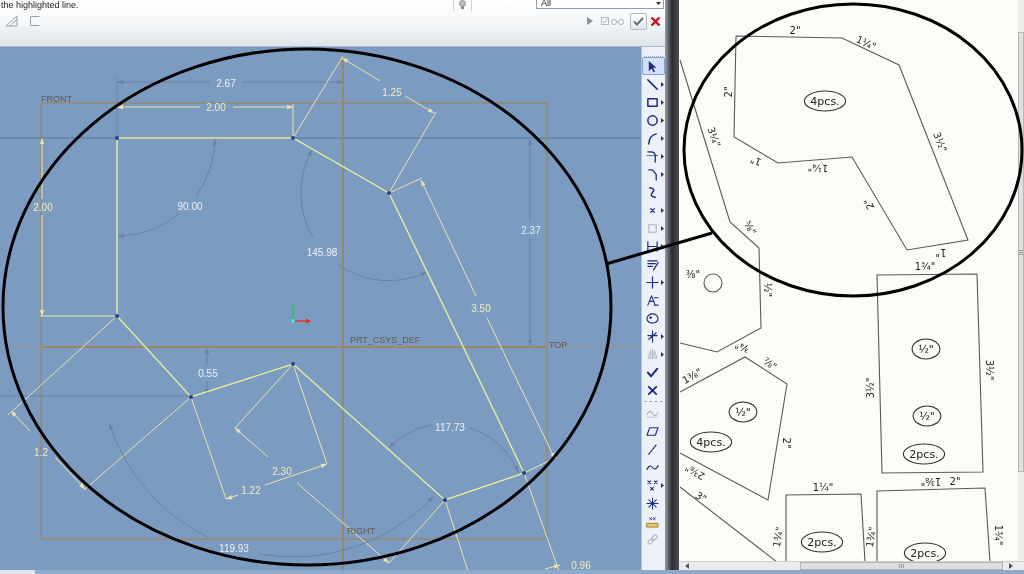 Image resolution: width=1024 pixels, height=574 pixels. Describe the element at coordinates (742, 347) in the screenshot. I see `handwritten-label: ¾"` at that location.